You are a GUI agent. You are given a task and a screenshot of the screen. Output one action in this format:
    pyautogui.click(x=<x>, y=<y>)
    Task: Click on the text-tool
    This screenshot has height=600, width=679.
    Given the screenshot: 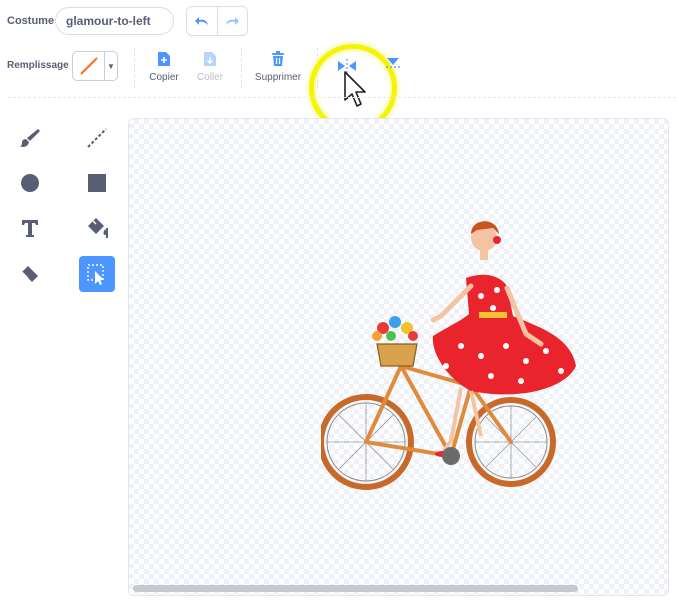 What is the action you would take?
    pyautogui.click(x=30, y=228)
    